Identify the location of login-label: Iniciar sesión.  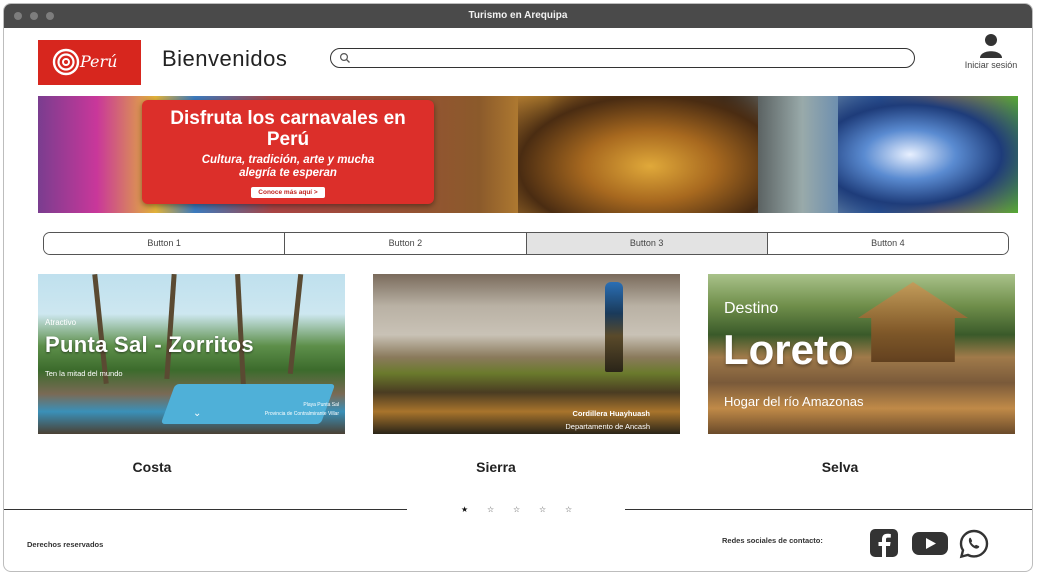
(991, 65).